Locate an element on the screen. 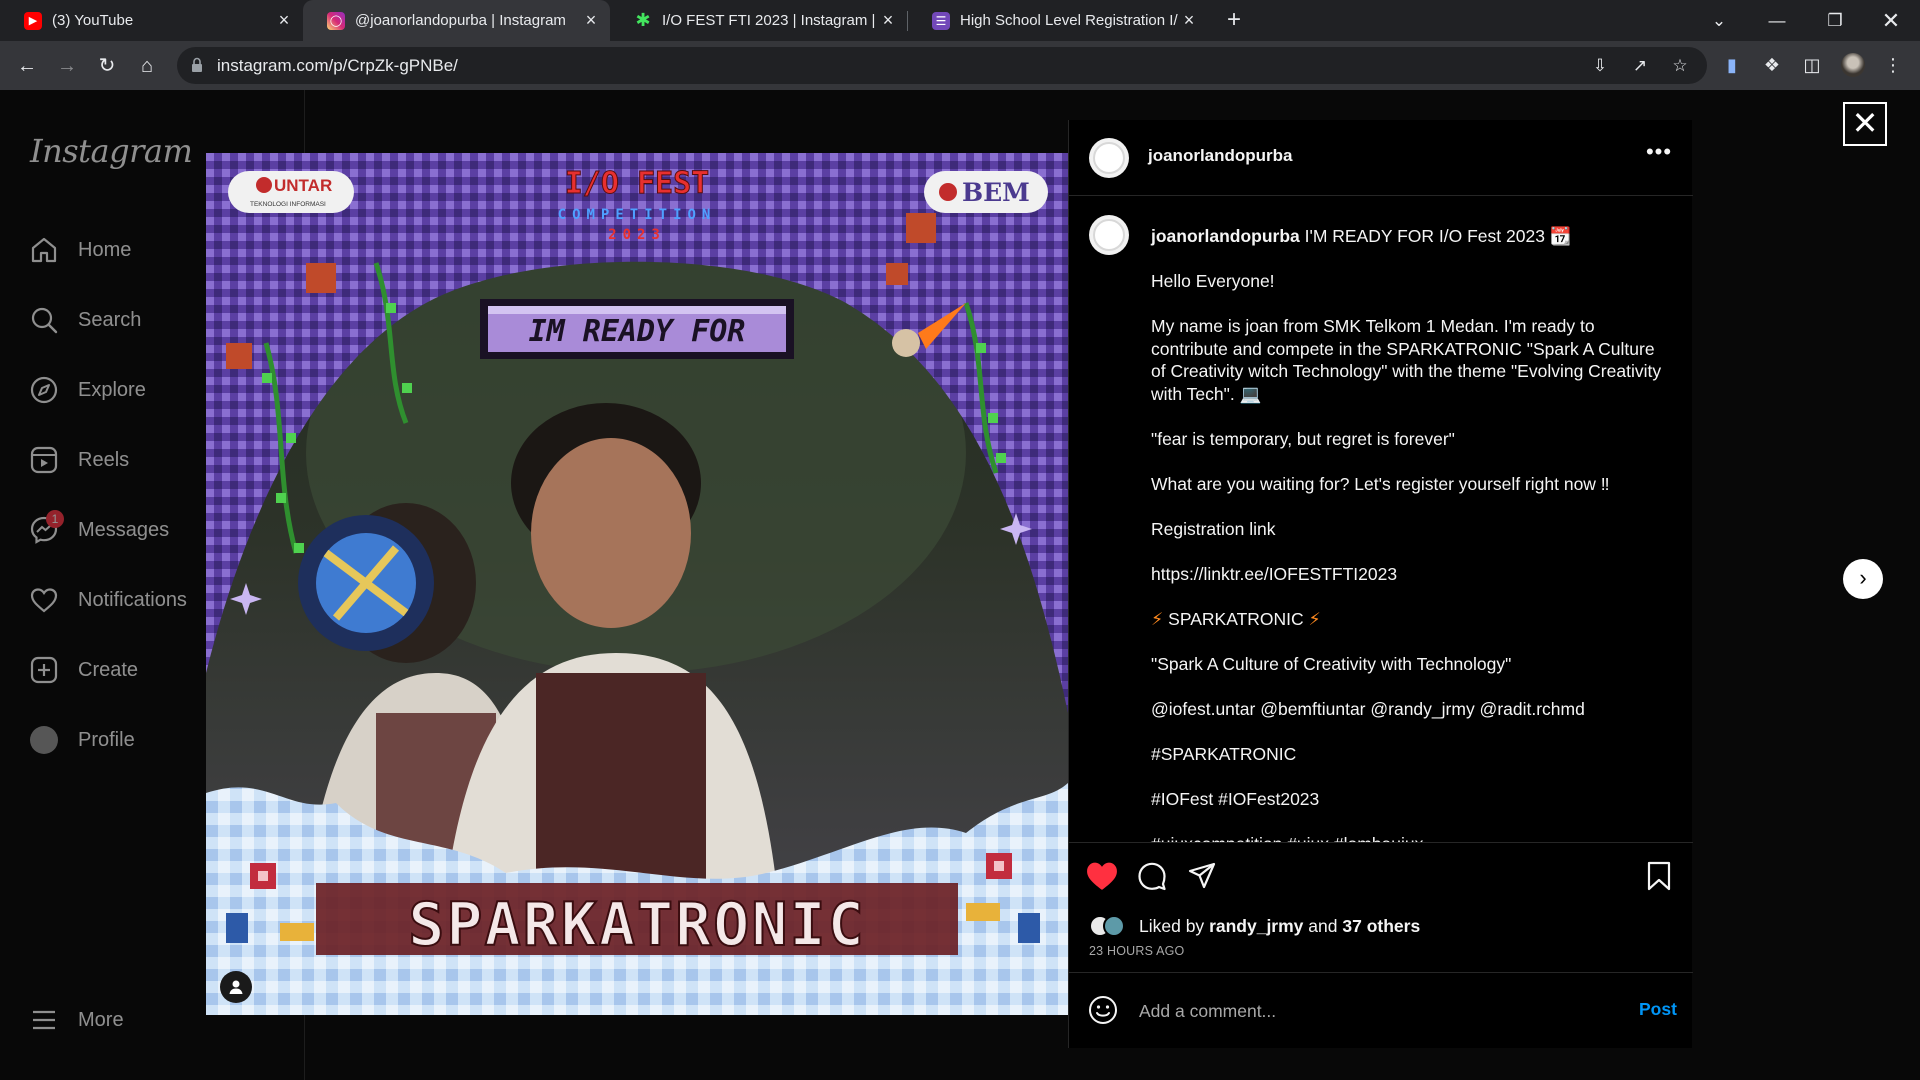 This screenshot has height=1080, width=1920. sidebar-item-profile: Profile is located at coordinates (81, 740).